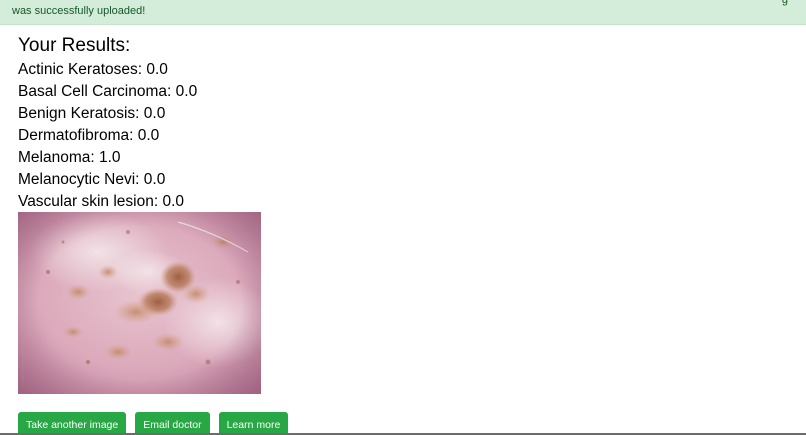 The width and height of the screenshot is (806, 435). Describe the element at coordinates (79, 11) in the screenshot. I see `alert-message: was successfully uploaded!` at that location.